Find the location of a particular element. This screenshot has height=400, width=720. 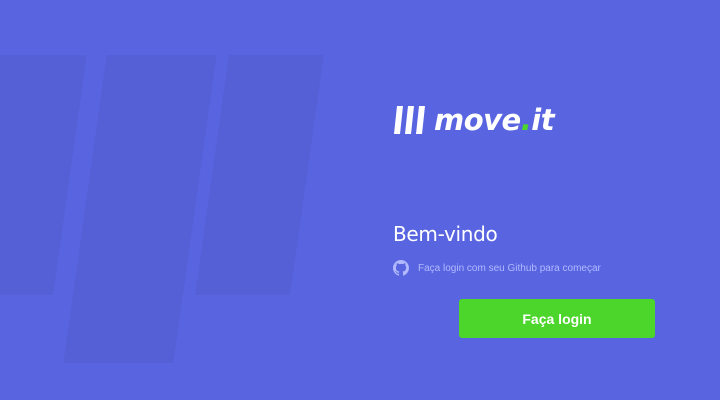

brand-name: move.it is located at coordinates (494, 120).